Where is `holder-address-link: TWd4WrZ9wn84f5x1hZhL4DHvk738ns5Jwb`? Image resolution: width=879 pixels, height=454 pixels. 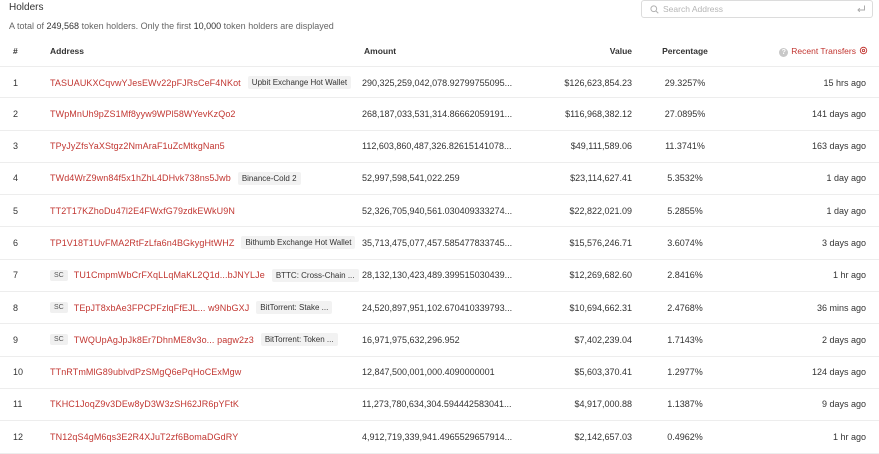
holder-address-link: TWd4WrZ9wn84f5x1hZhL4DHvk738ns5Jwb is located at coordinates (140, 178).